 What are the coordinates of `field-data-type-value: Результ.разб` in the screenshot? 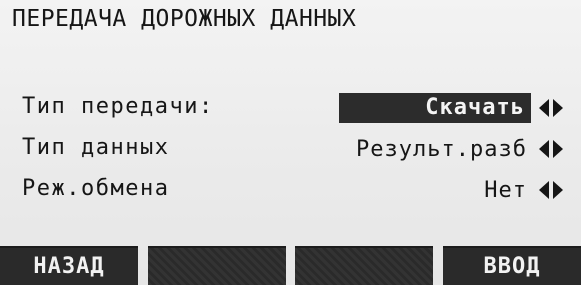 It's located at (441, 149).